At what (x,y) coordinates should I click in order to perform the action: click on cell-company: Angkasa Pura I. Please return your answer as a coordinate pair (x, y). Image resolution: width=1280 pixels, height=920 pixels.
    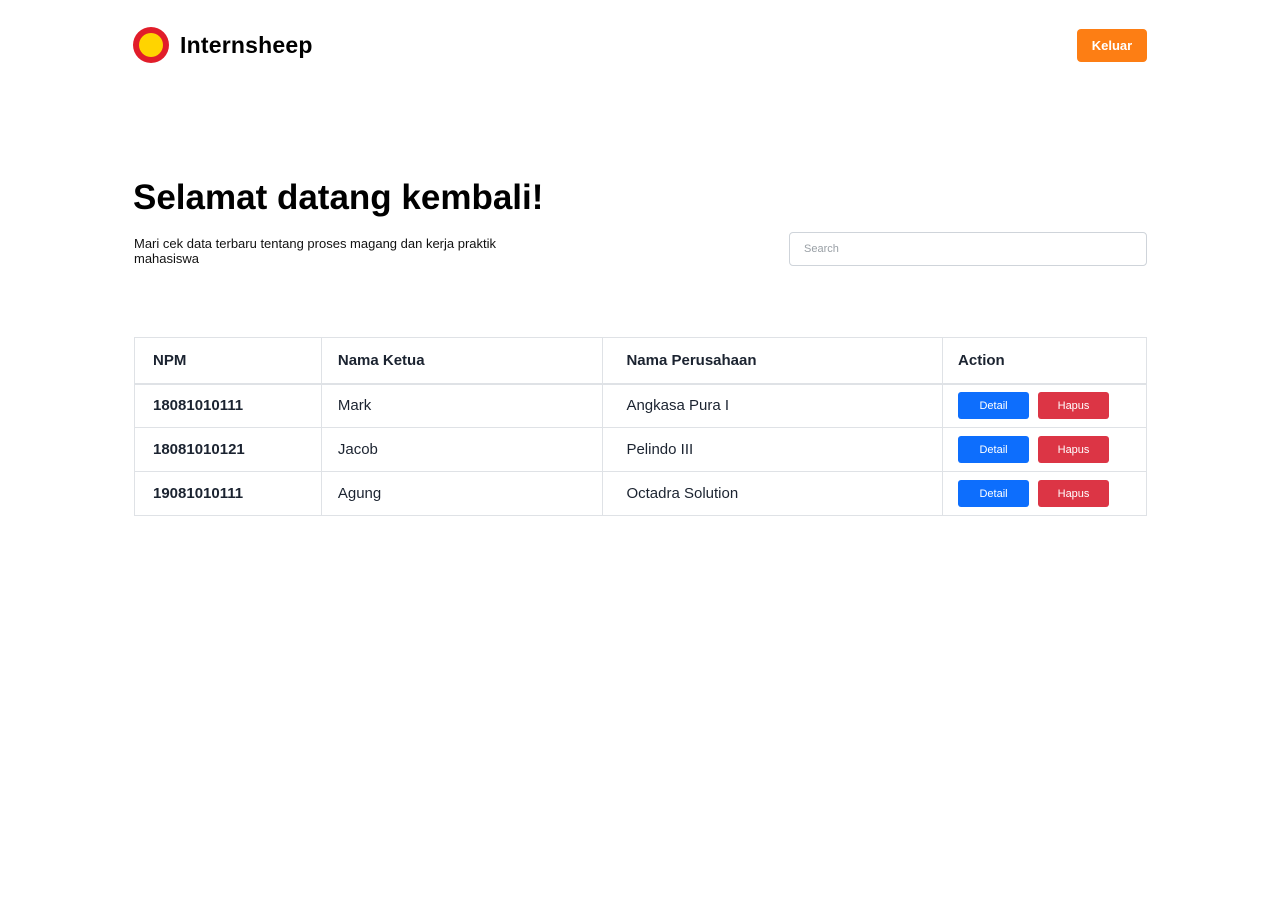
    Looking at the image, I should click on (773, 405).